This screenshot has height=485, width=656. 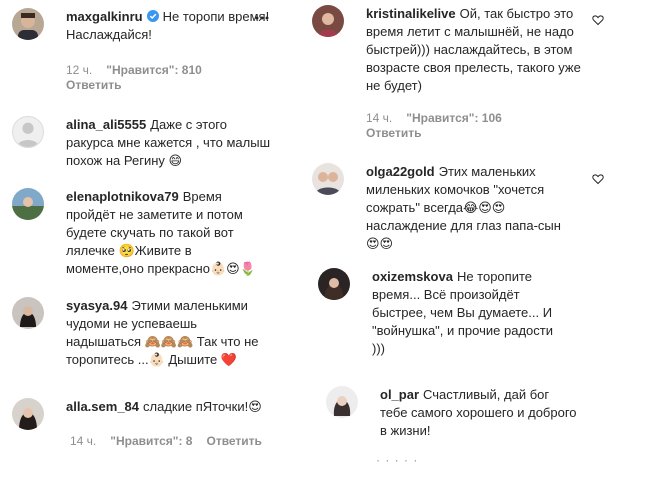 What do you see at coordinates (463, 225) in the screenshot?
I see `comment-body-2: наслаждение для глаз папа-сын` at bounding box center [463, 225].